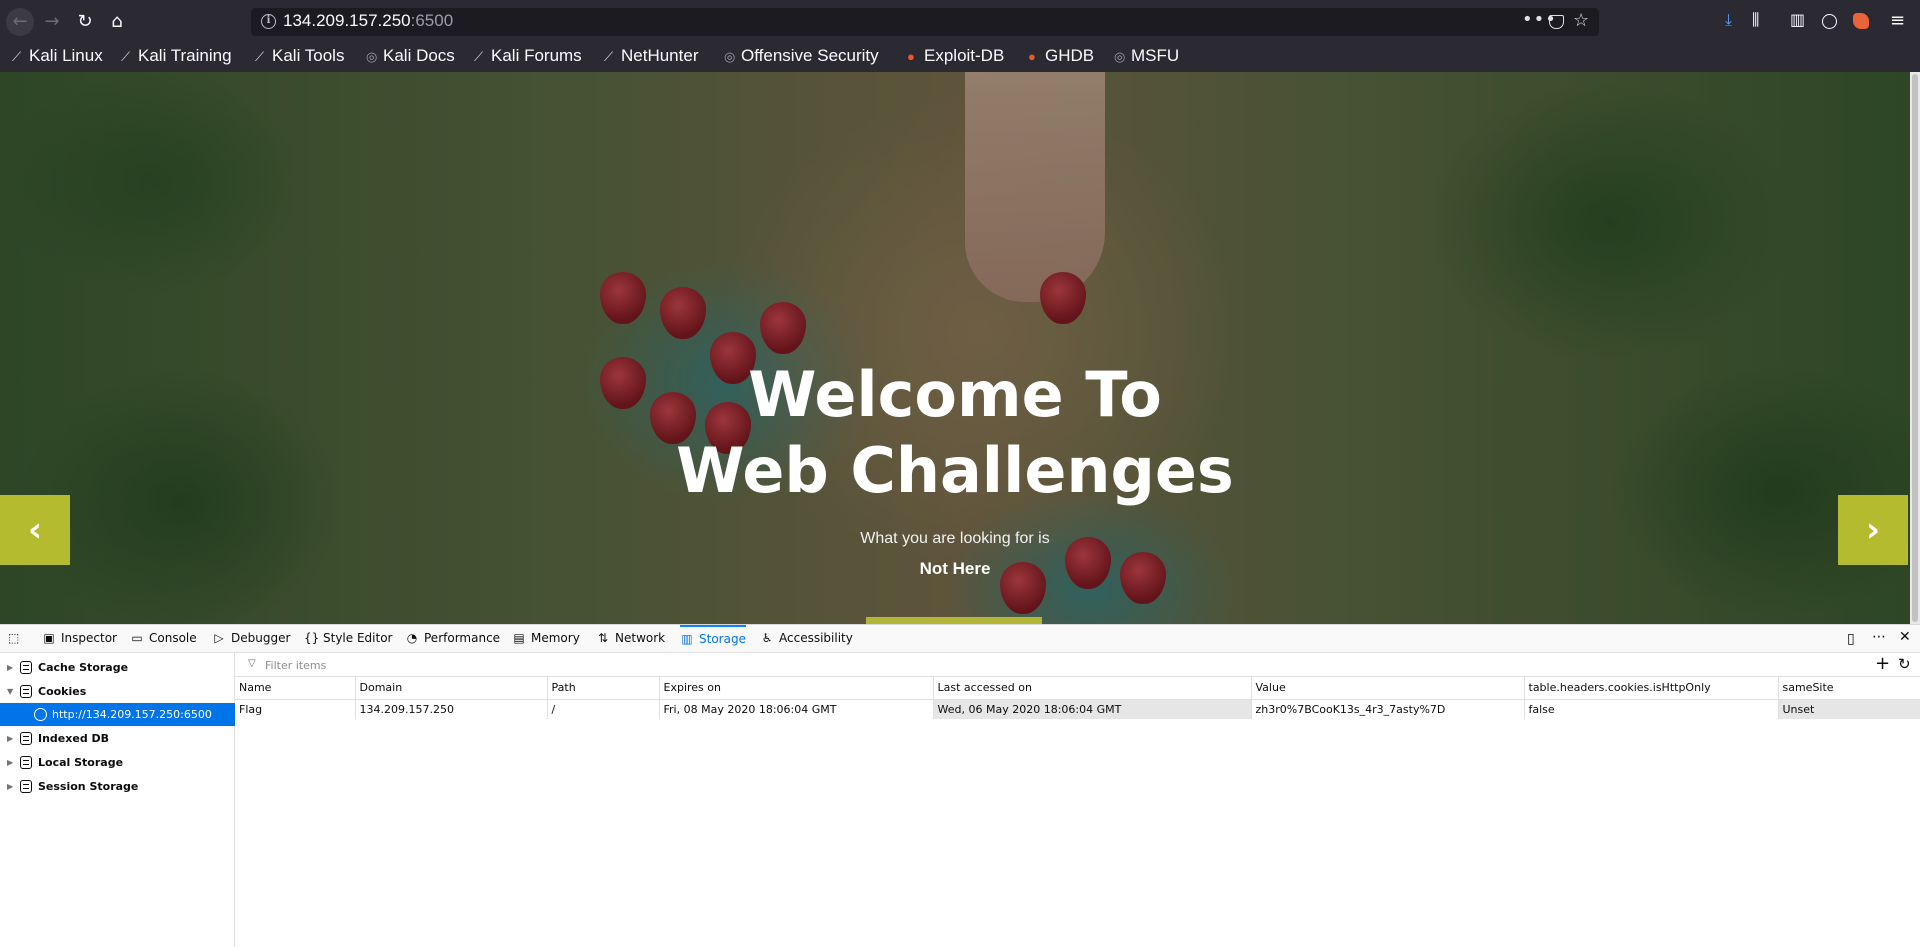 This screenshot has width=1920, height=947. I want to click on carousel-prev-button: ‹, so click(35, 530).